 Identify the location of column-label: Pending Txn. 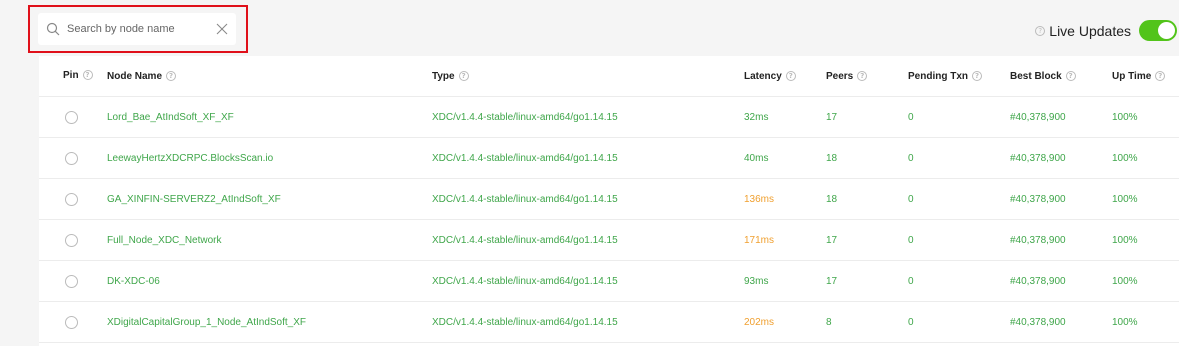
(938, 76).